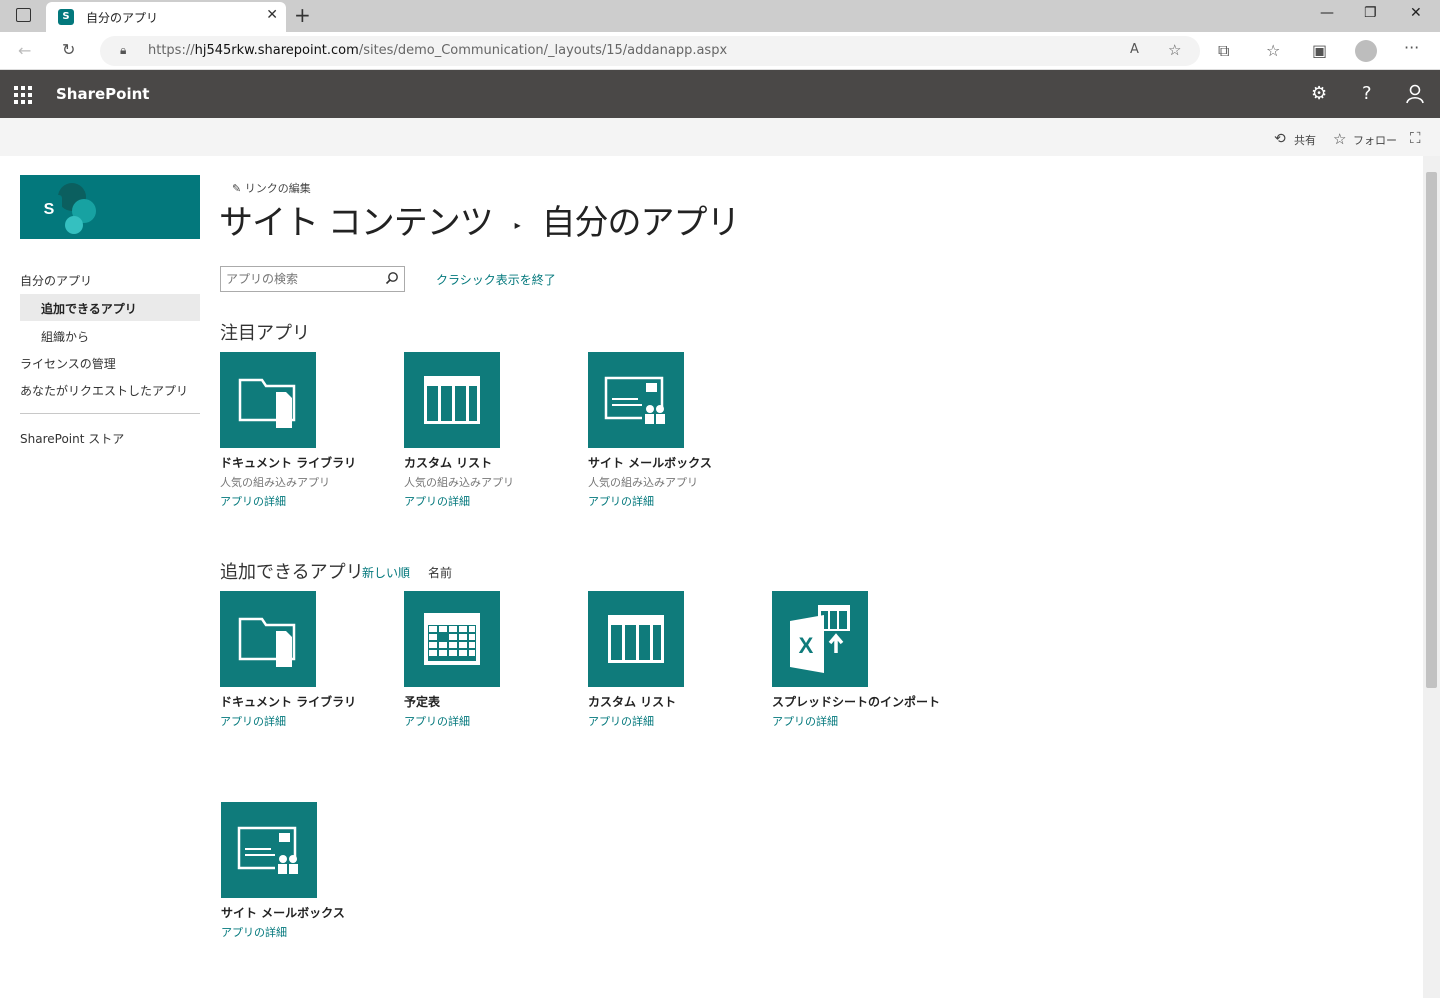  Describe the element at coordinates (1415, 138) in the screenshot. I see `focus-mode-icon: ⛶` at that location.